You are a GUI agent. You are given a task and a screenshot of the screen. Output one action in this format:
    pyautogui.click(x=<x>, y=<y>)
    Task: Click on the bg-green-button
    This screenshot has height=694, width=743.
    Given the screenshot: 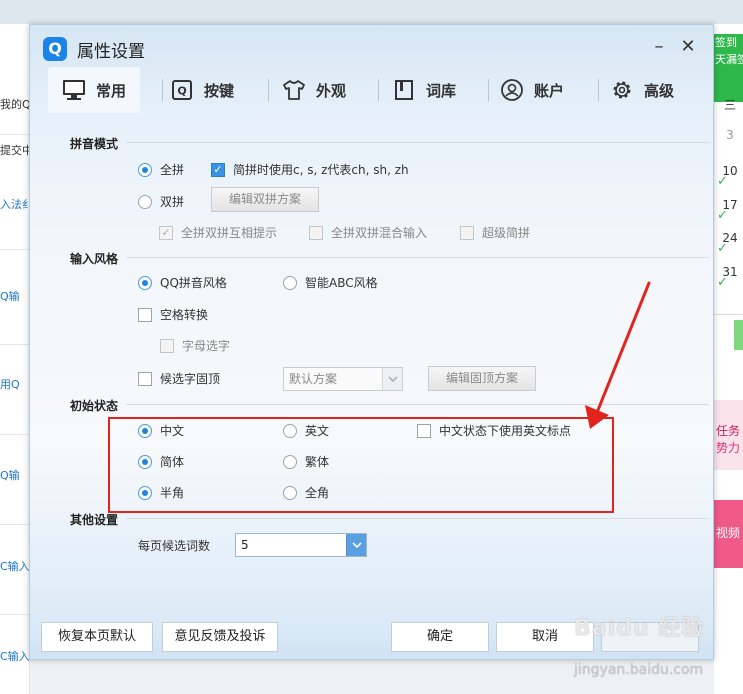 What is the action you would take?
    pyautogui.click(x=738, y=335)
    